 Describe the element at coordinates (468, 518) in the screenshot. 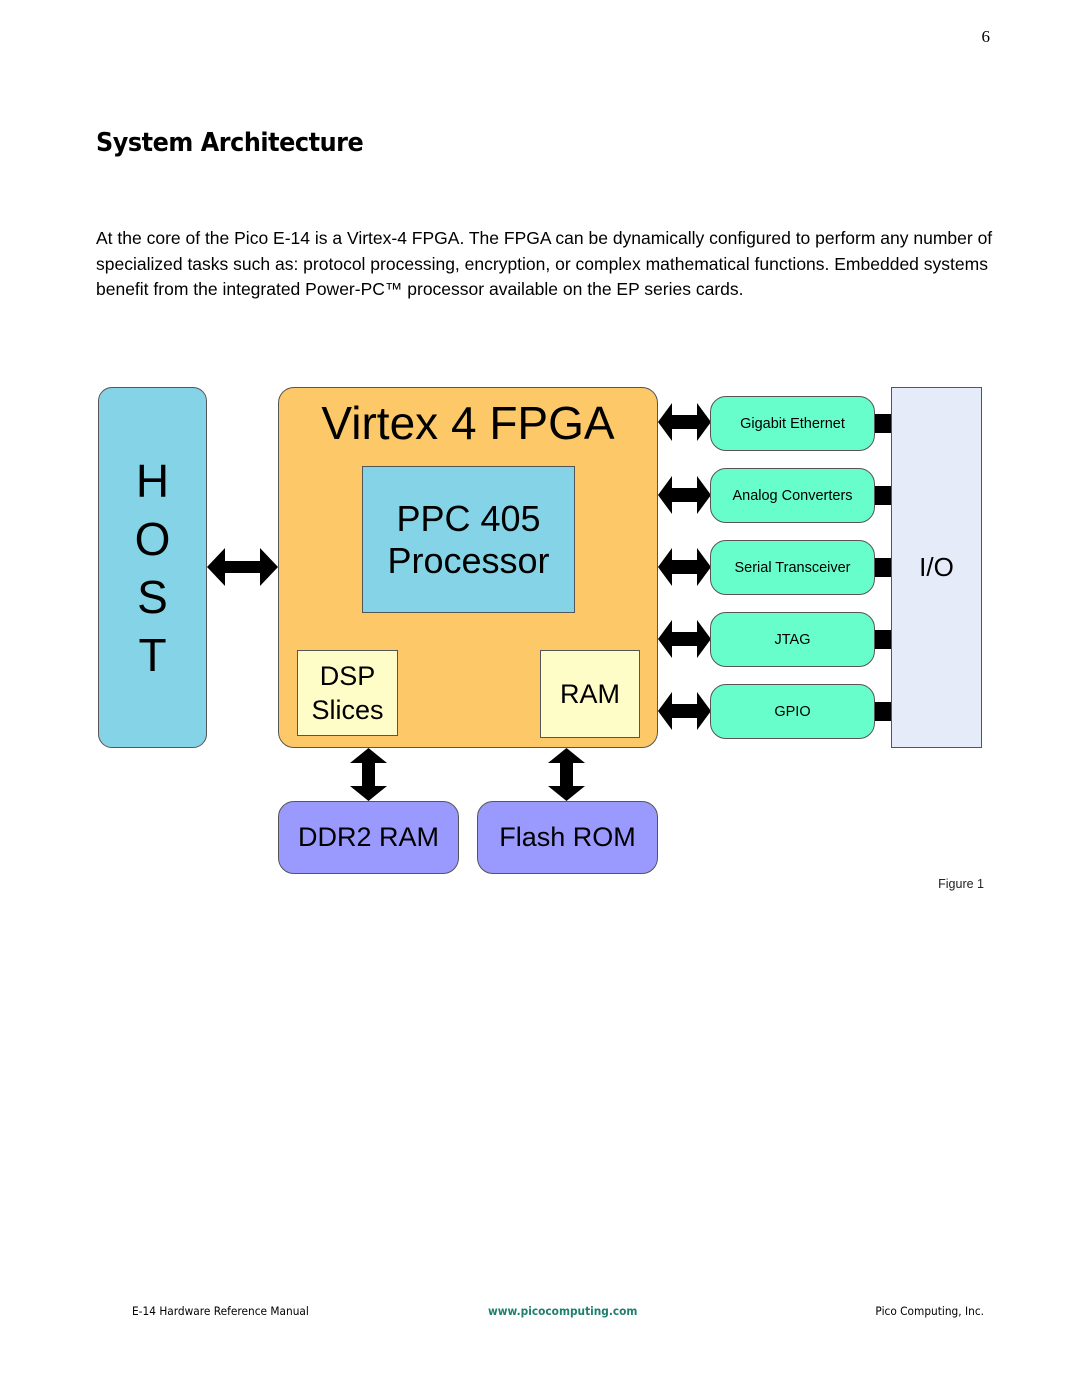

I see `processor-label-line1: PPC 405` at that location.